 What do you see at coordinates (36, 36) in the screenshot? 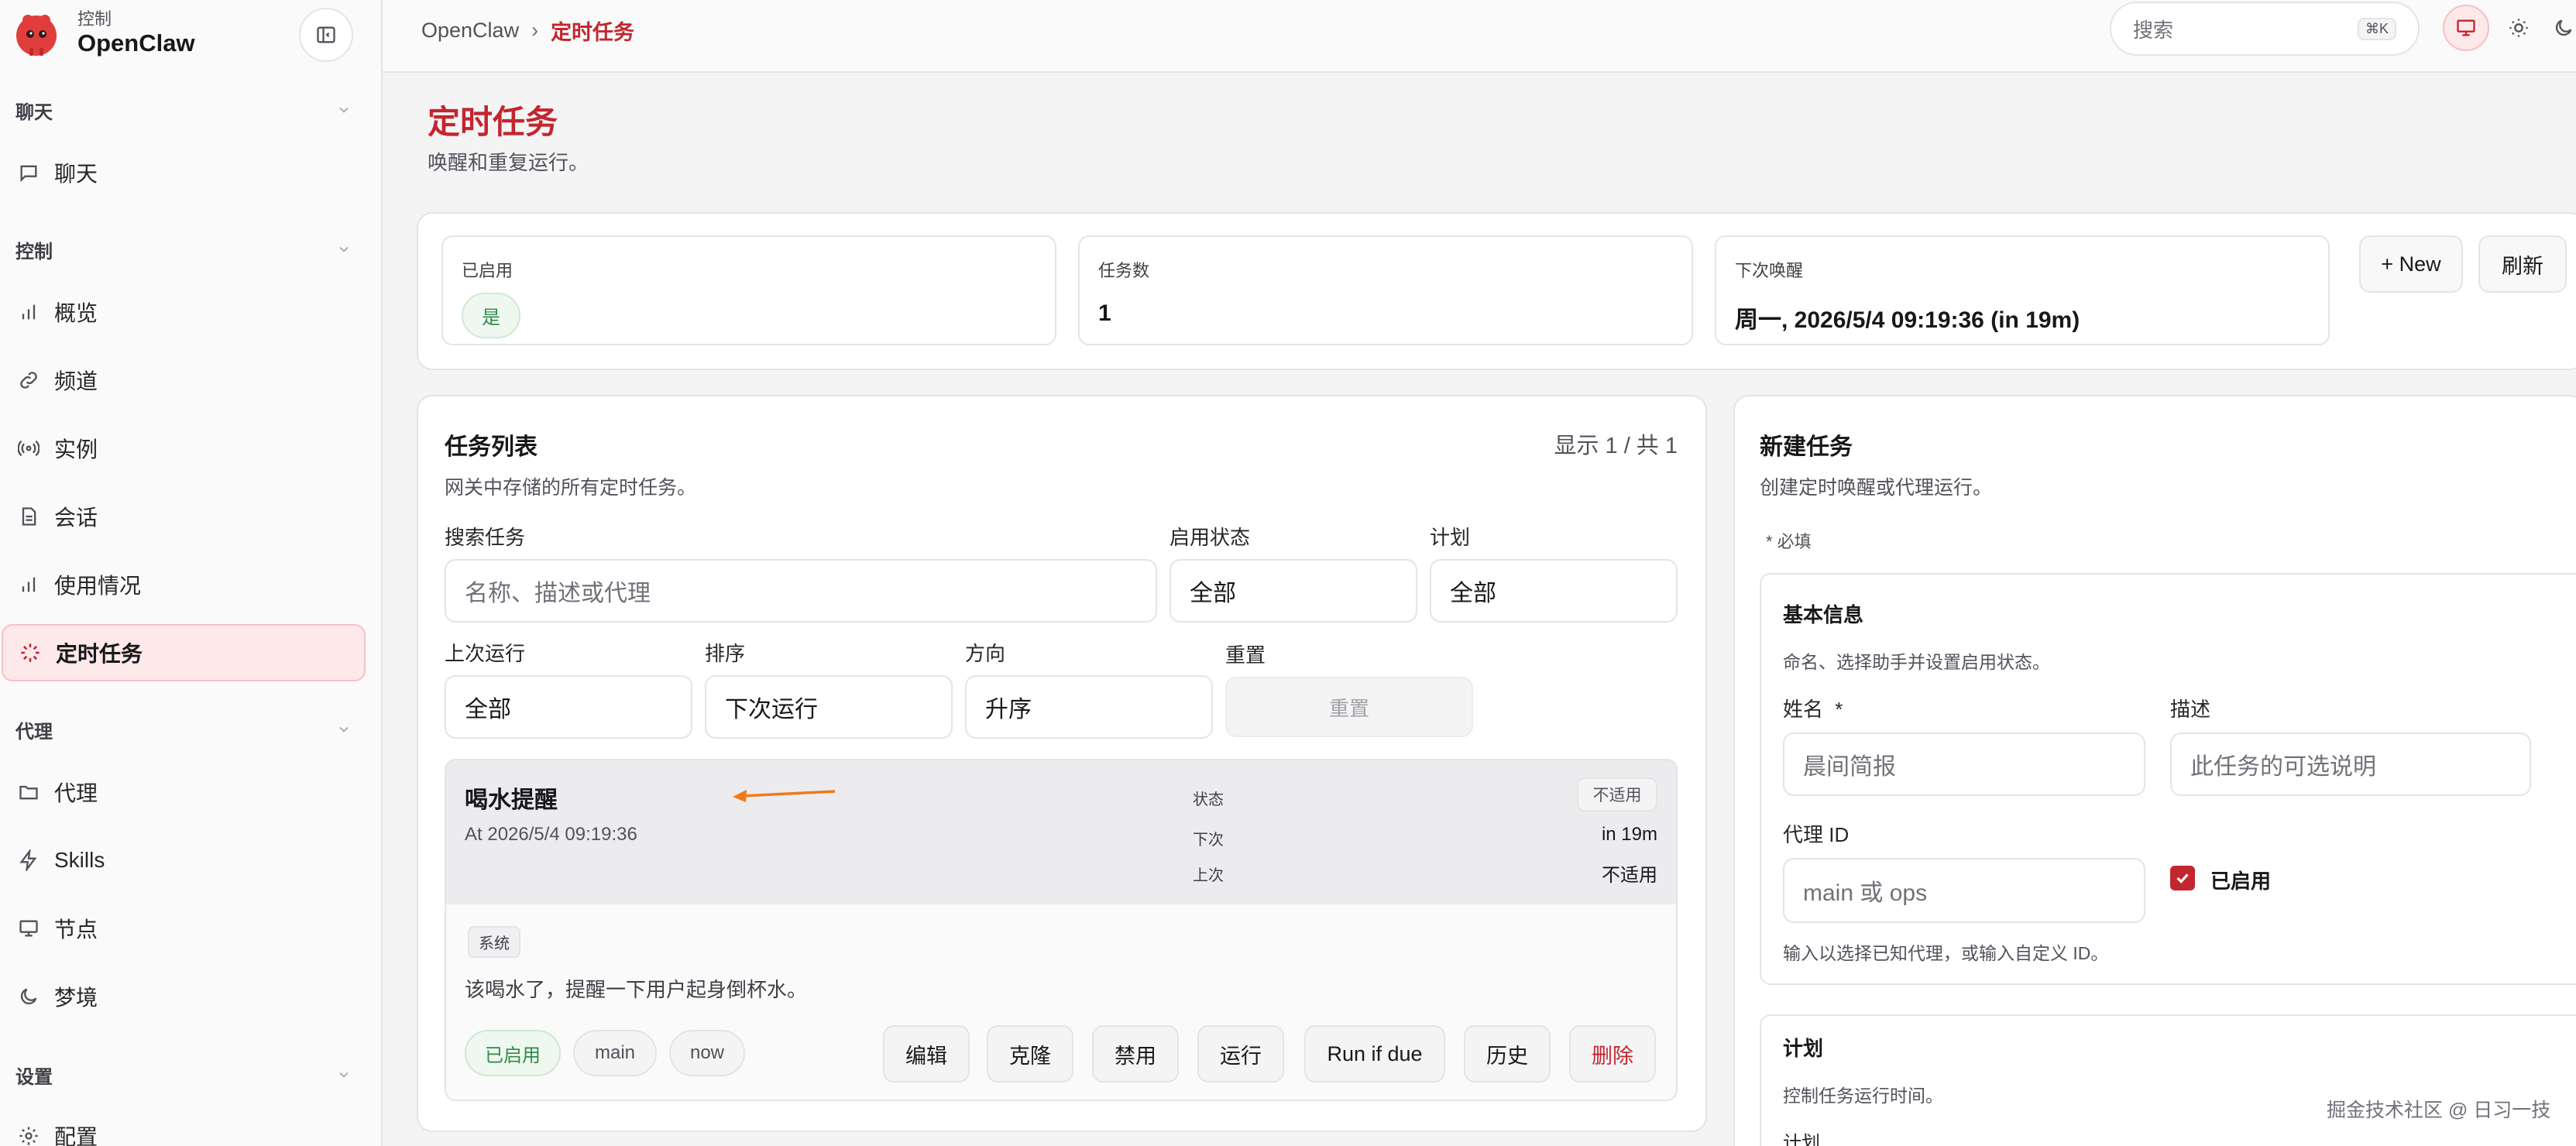
I see `openclaw-logo-icon` at bounding box center [36, 36].